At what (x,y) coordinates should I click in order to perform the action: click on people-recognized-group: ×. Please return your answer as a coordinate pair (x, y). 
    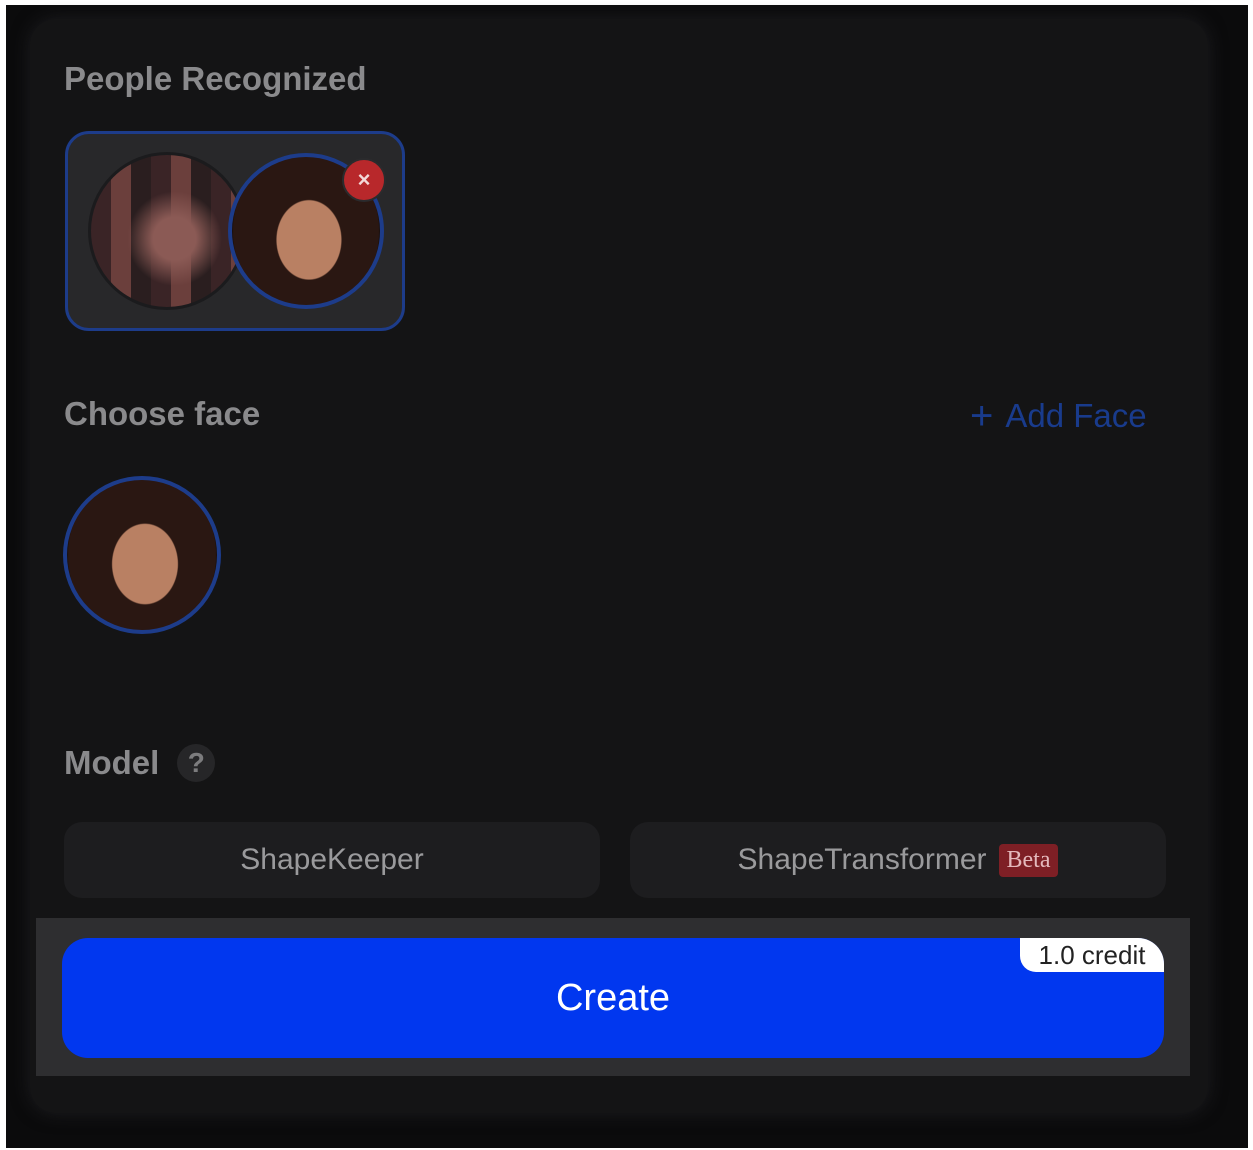
    Looking at the image, I should click on (235, 231).